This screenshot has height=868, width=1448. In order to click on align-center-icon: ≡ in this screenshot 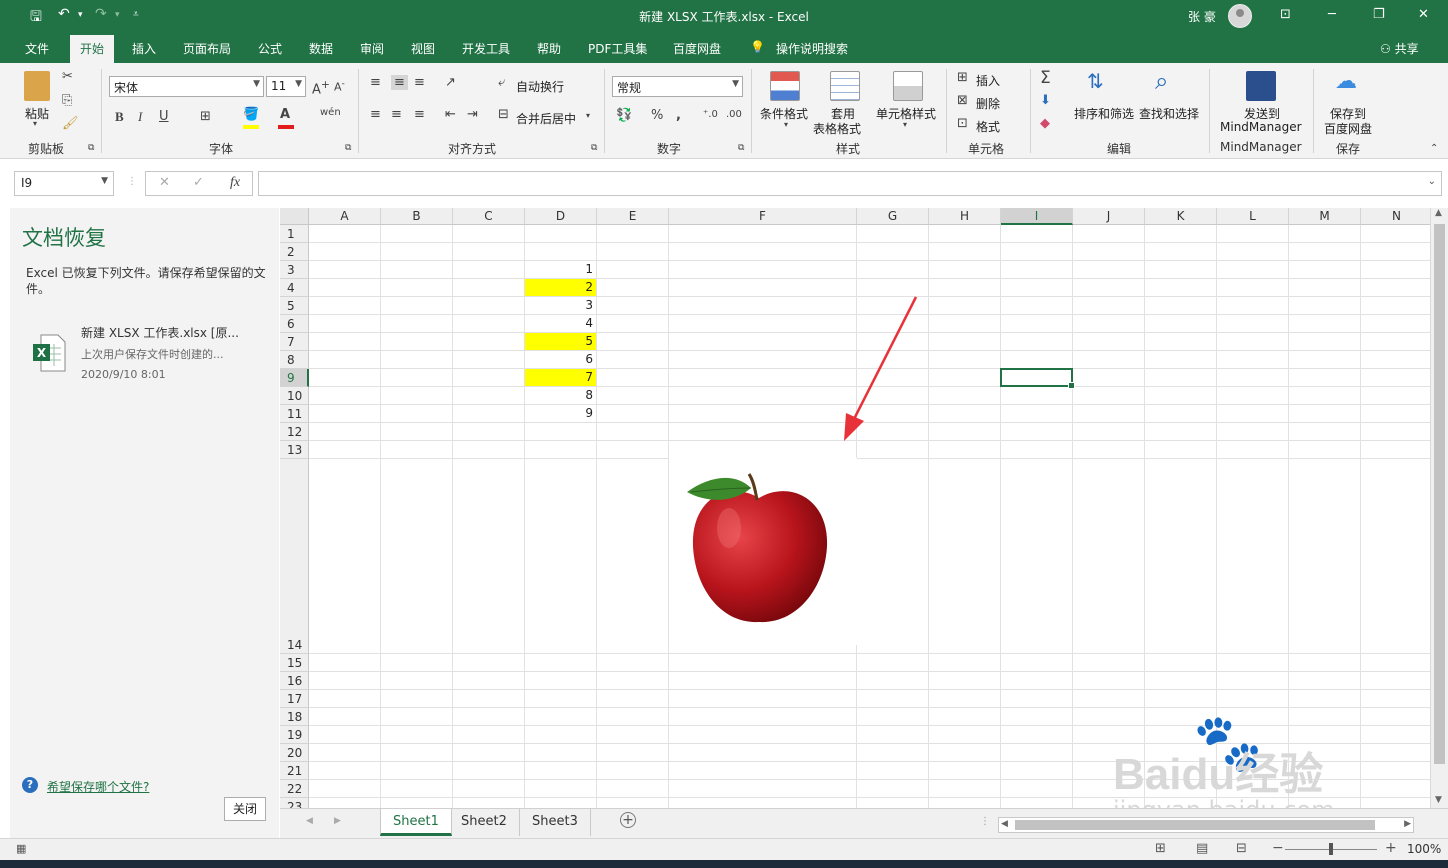, I will do `click(396, 114)`.